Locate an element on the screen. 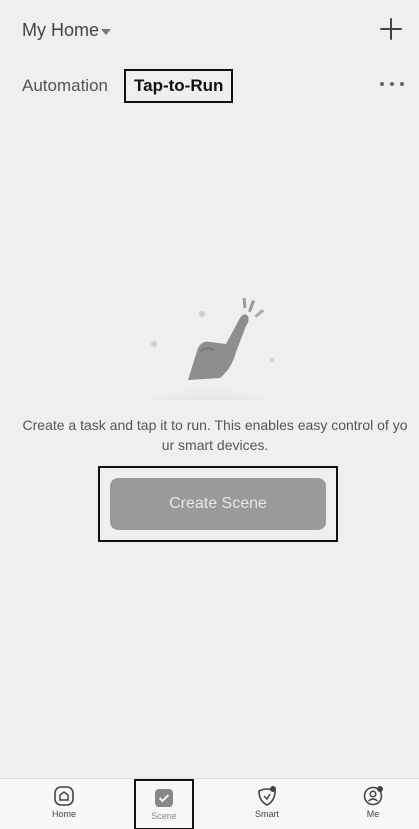 The width and height of the screenshot is (419, 829). home-name: My Home is located at coordinates (61, 30).